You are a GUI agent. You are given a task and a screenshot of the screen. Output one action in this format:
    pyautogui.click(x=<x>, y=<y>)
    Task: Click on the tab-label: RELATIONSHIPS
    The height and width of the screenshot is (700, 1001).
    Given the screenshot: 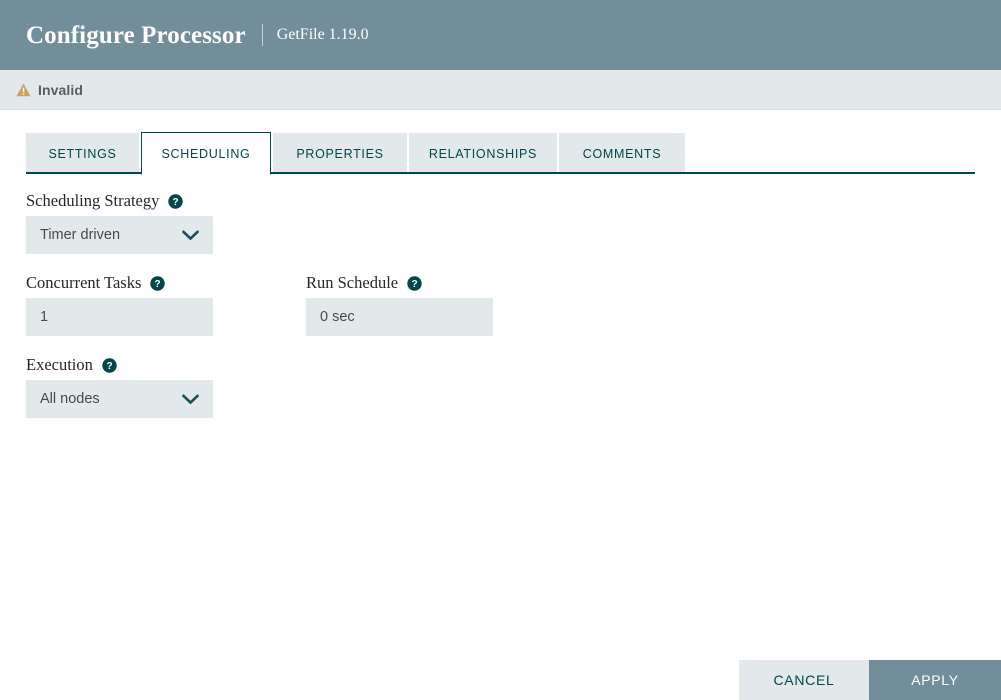 What is the action you would take?
    pyautogui.click(x=483, y=154)
    